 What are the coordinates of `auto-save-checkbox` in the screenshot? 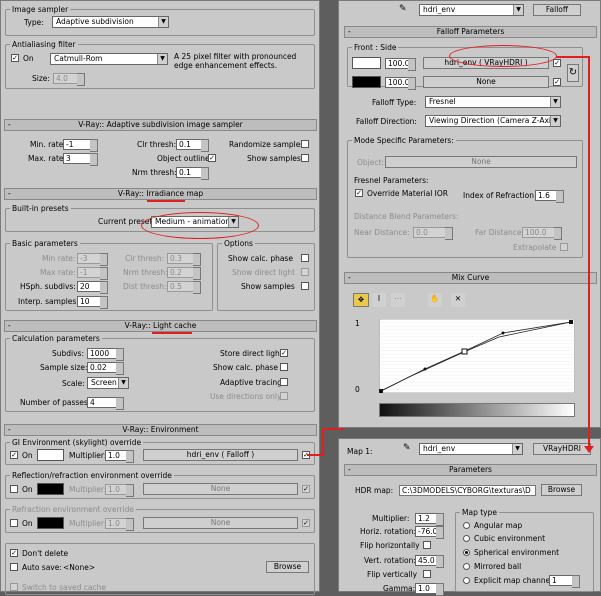 It's located at (14, 567).